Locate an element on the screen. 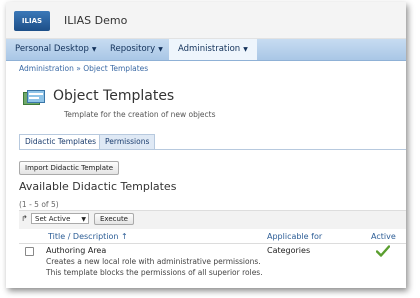 The image size is (420, 298). column-title-label: Title / Description is located at coordinates (83, 236).